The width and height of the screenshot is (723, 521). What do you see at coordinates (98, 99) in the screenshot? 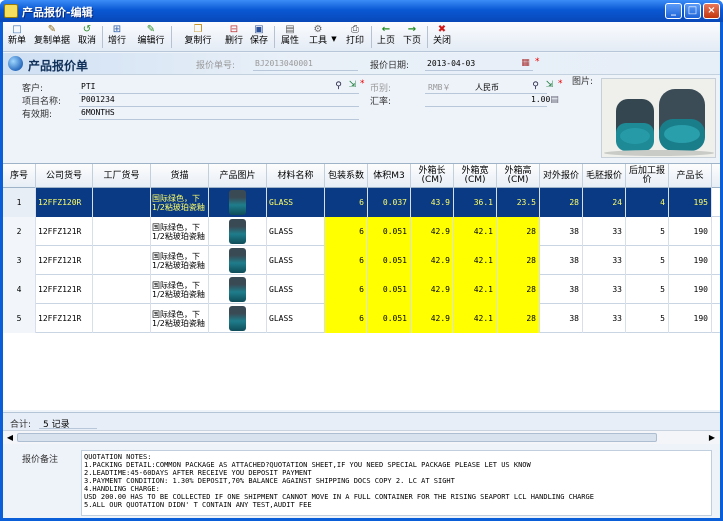
I see `project-field: P001234` at bounding box center [98, 99].